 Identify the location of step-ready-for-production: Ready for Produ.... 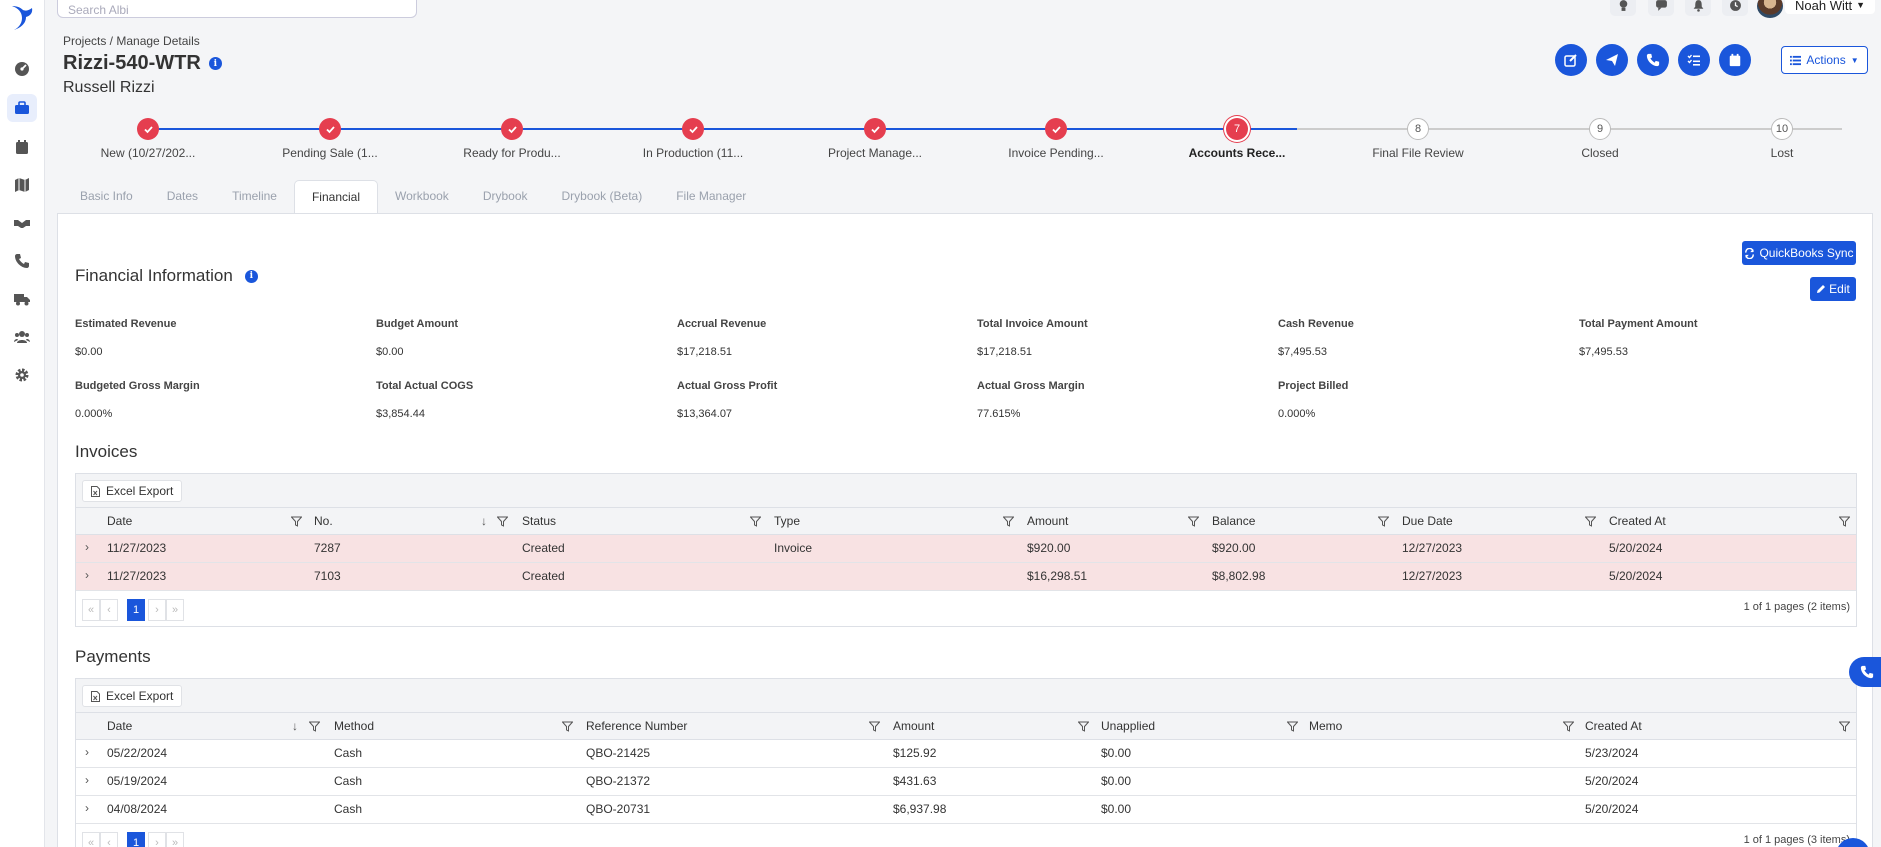
(512, 139).